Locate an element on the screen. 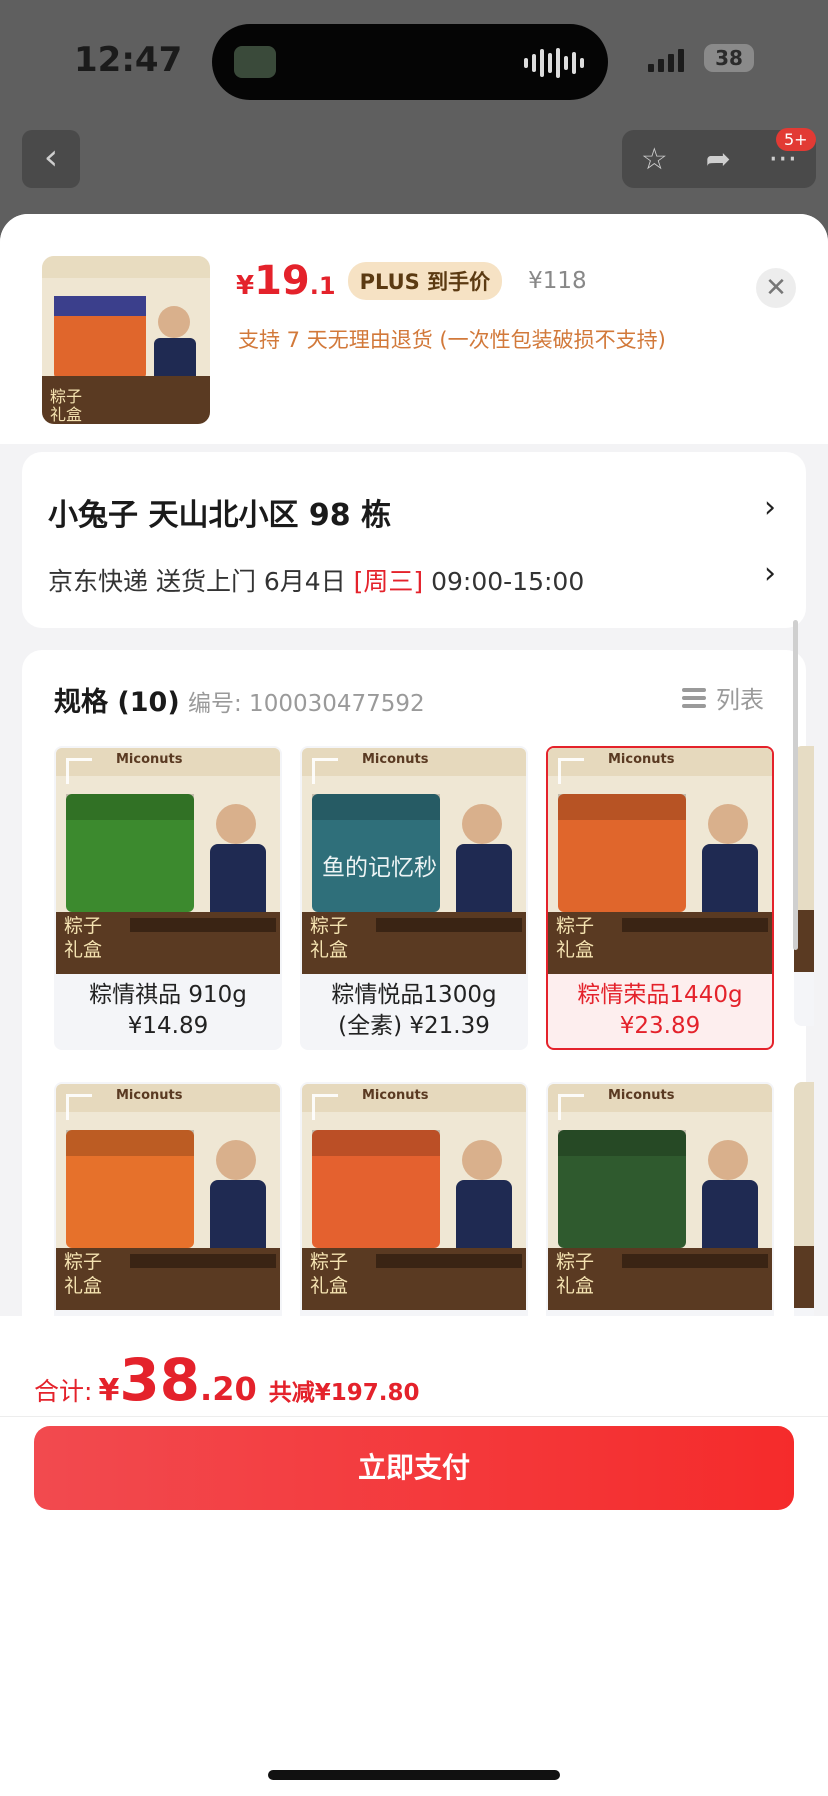 The width and height of the screenshot is (828, 1796). delivery-day: [周三] is located at coordinates (388, 581).